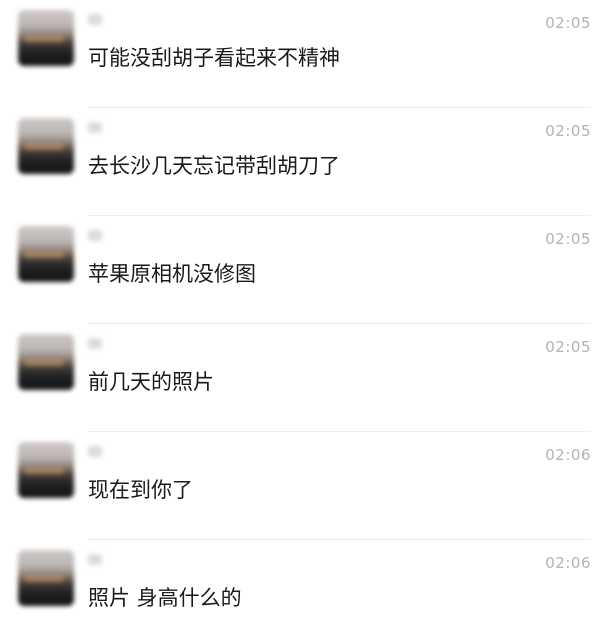 The width and height of the screenshot is (607, 633). Describe the element at coordinates (151, 382) in the screenshot. I see `message-text: 前几天的照片` at that location.